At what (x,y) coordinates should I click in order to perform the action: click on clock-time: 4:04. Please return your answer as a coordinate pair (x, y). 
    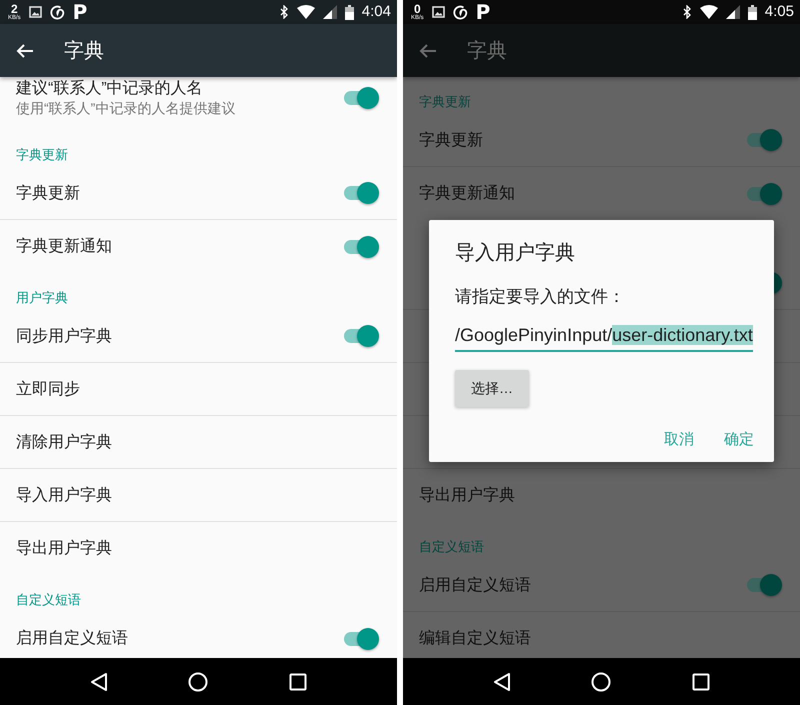
    Looking at the image, I should click on (376, 12).